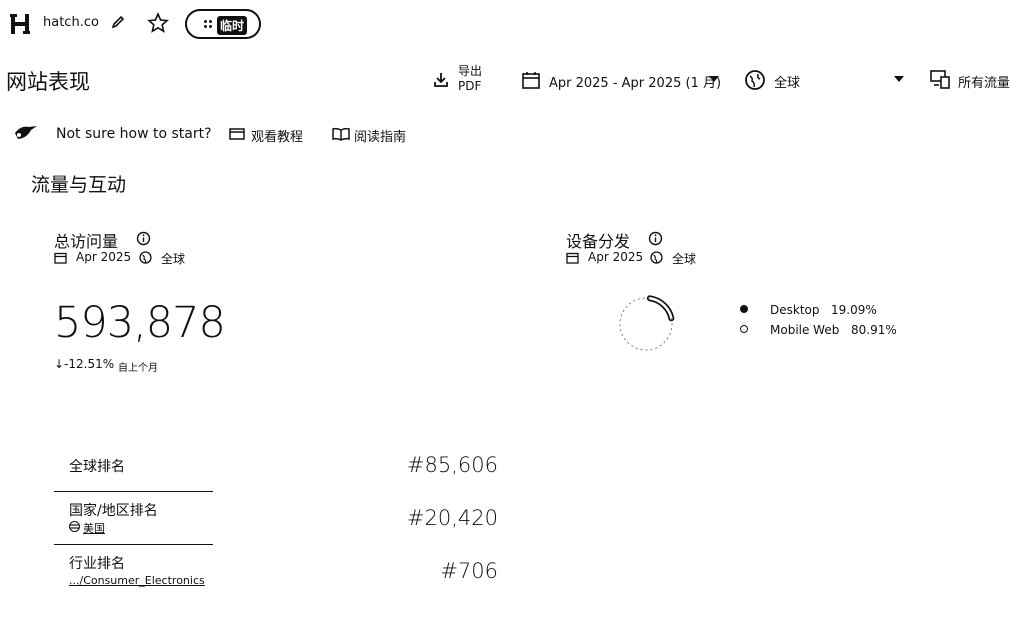  Describe the element at coordinates (854, 310) in the screenshot. I see `legend-desktop-share: 19.09%` at that location.